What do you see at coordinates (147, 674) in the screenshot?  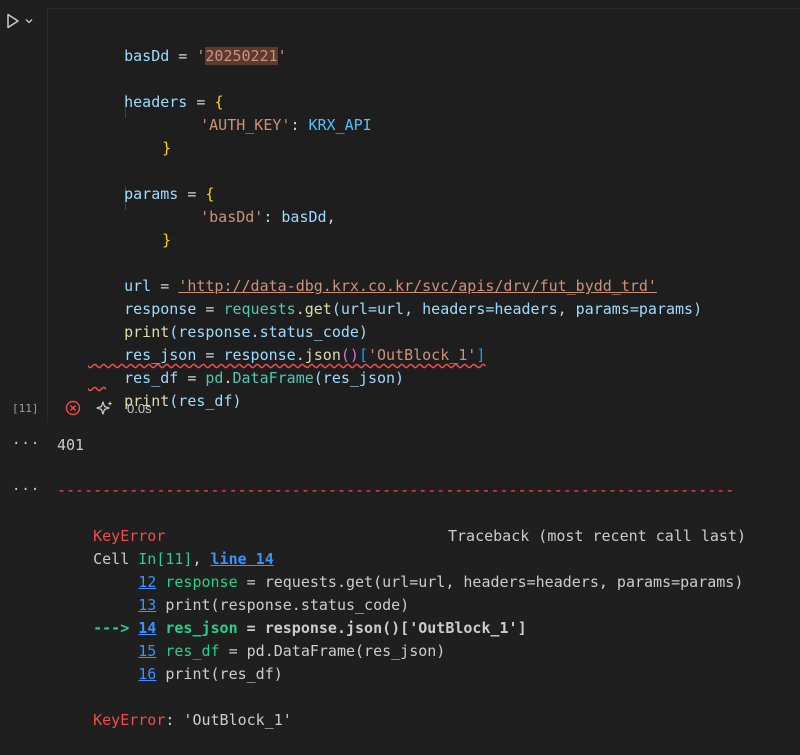 I see `line-number-link: 16` at bounding box center [147, 674].